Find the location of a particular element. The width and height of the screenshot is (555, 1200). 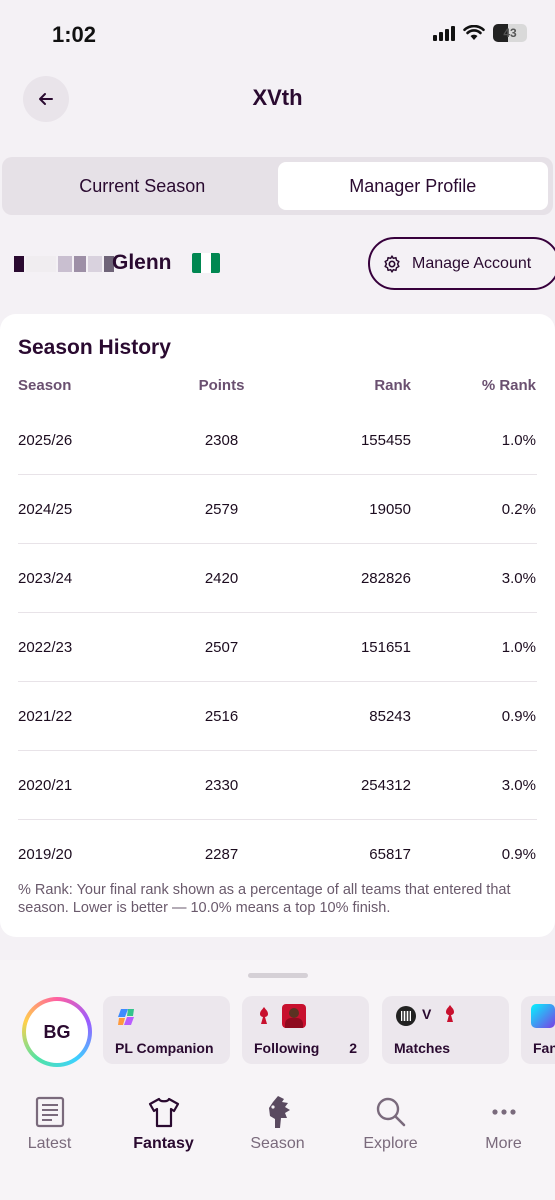

redacted-name is located at coordinates (64, 264).